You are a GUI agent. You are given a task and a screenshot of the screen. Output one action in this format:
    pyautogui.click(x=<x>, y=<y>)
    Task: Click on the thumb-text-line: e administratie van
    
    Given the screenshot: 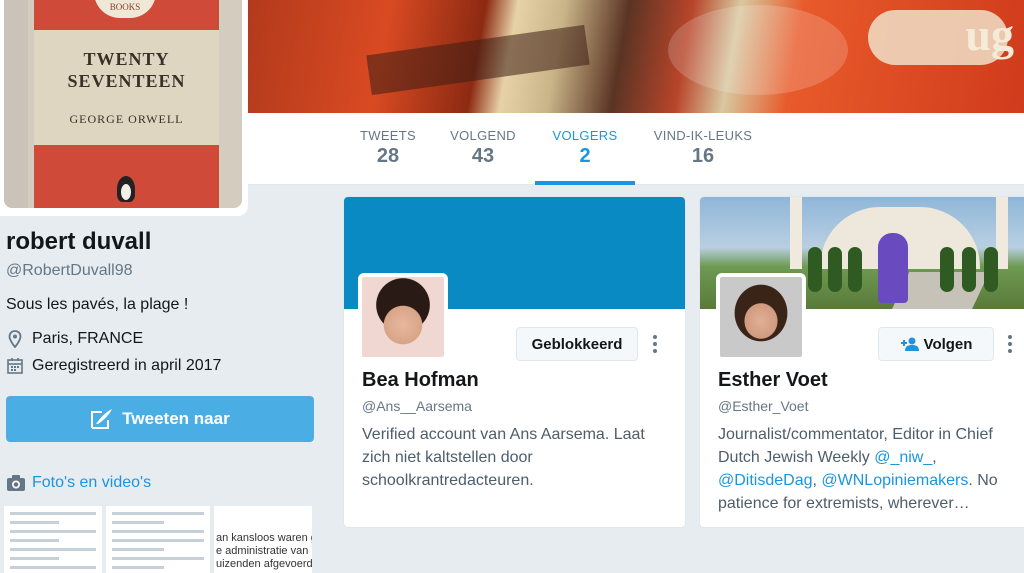 What is the action you would take?
    pyautogui.click(x=262, y=551)
    